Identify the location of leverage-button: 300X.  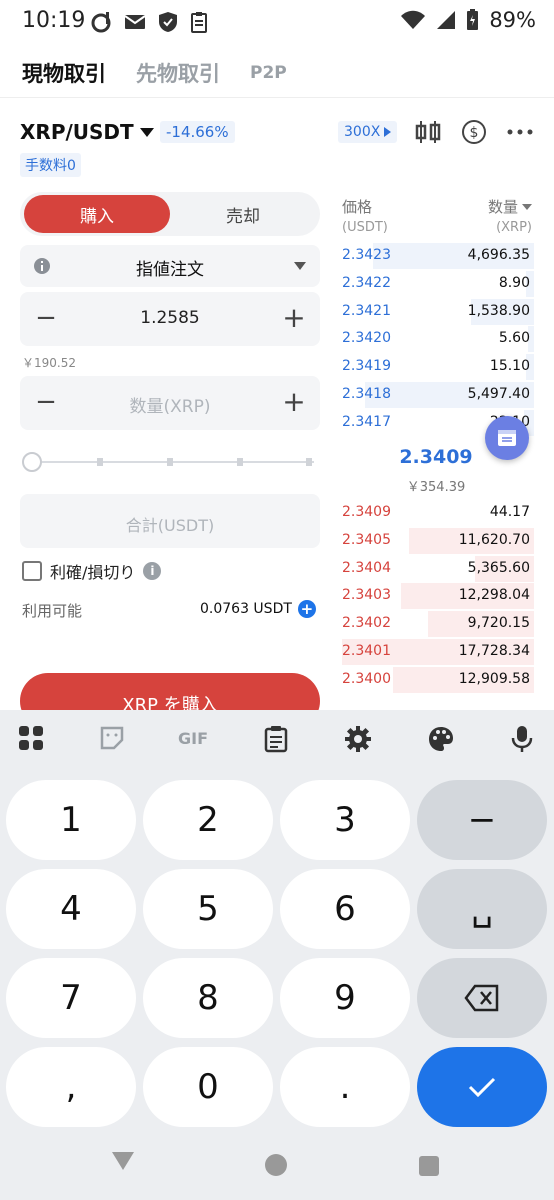
(368, 132).